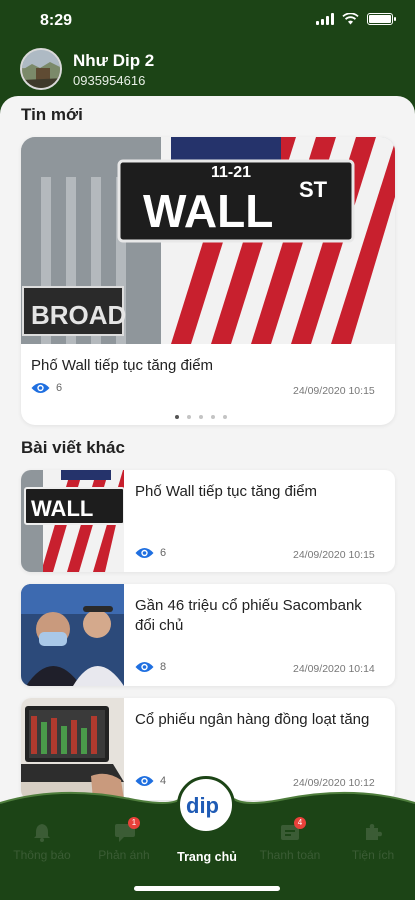 The height and width of the screenshot is (900, 415). Describe the element at coordinates (313, 189) in the screenshot. I see `sign-st-text: ST` at that location.